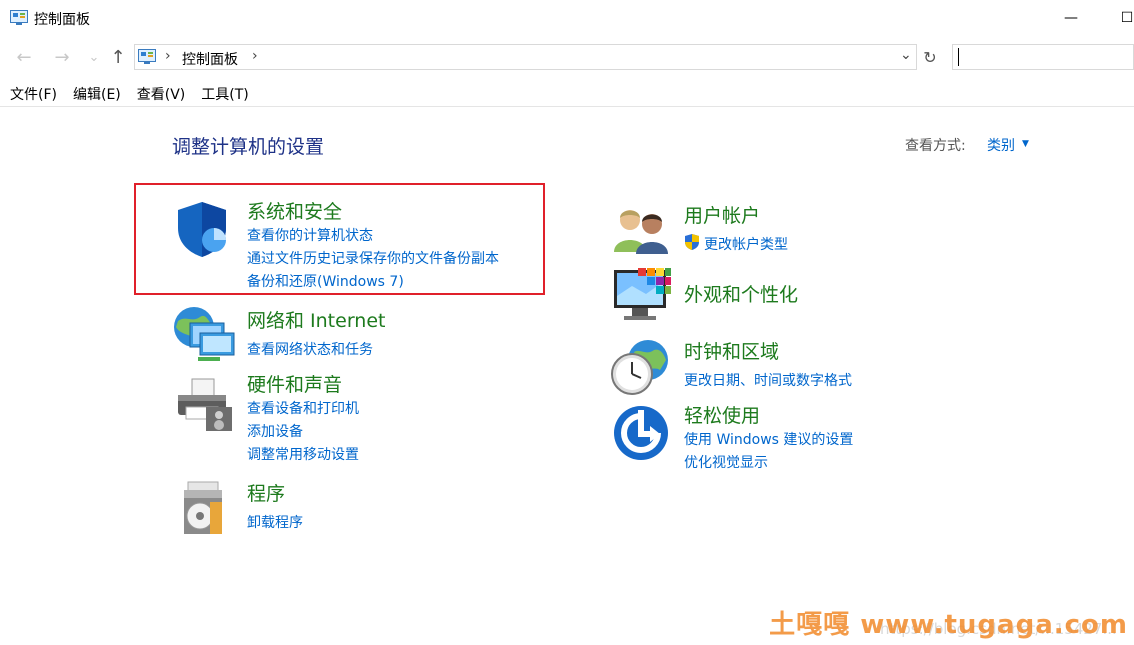  I want to click on view-by-label: 查看方式:, so click(935, 146).